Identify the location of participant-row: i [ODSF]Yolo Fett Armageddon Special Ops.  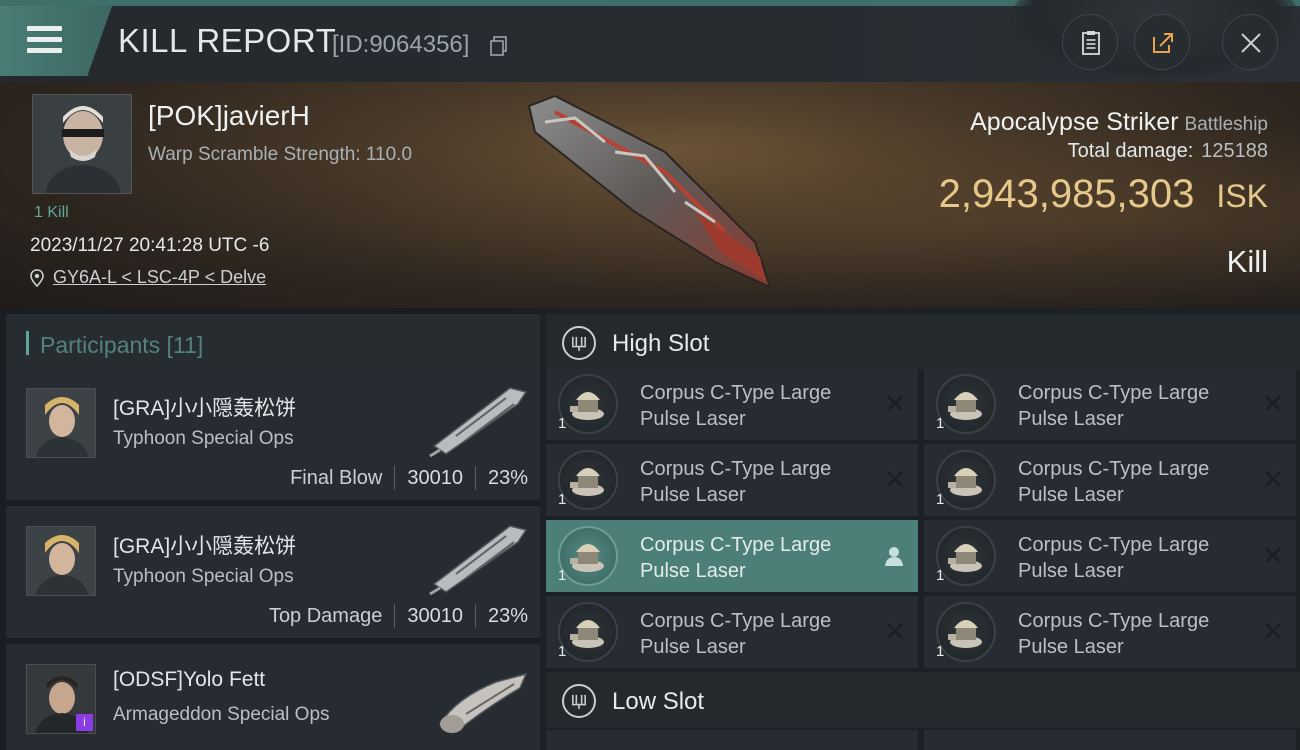
(273, 697).